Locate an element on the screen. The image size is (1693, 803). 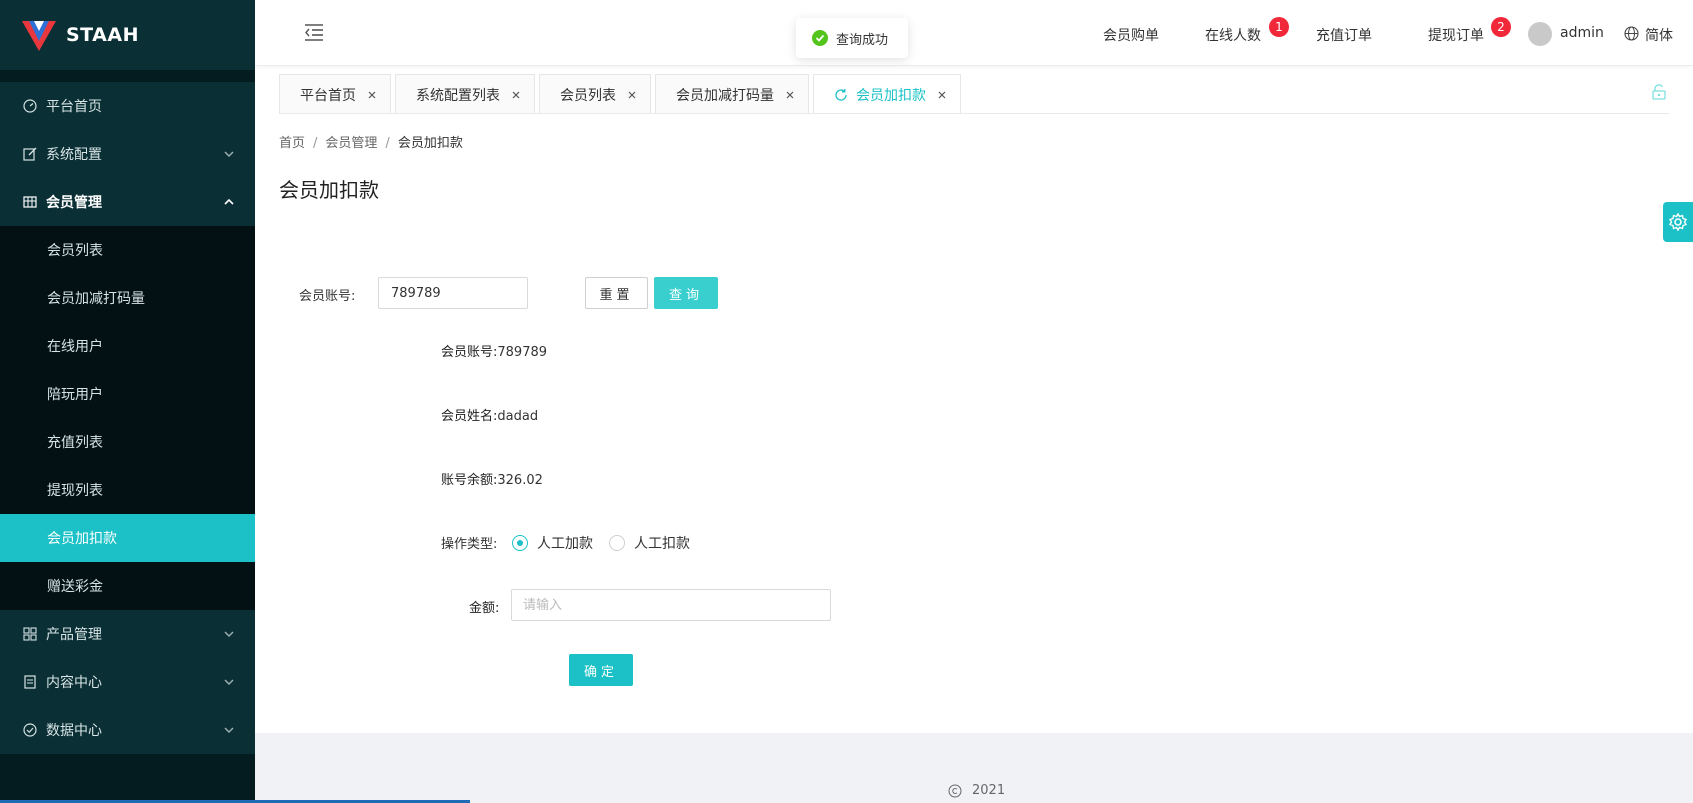
sidebar-subitem-withdraw-list: 提现列表 is located at coordinates (127, 490).